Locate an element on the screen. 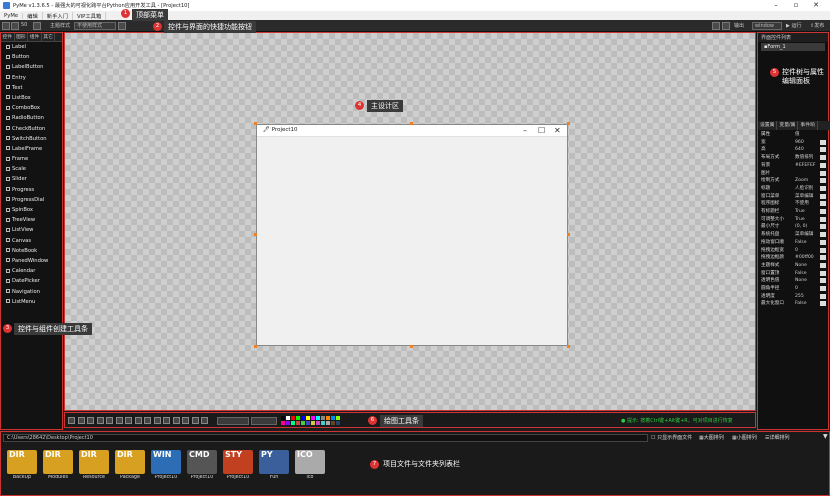 The height and width of the screenshot is (496, 830). property-row: 最小尺寸 (0, 0) is located at coordinates (794, 227).